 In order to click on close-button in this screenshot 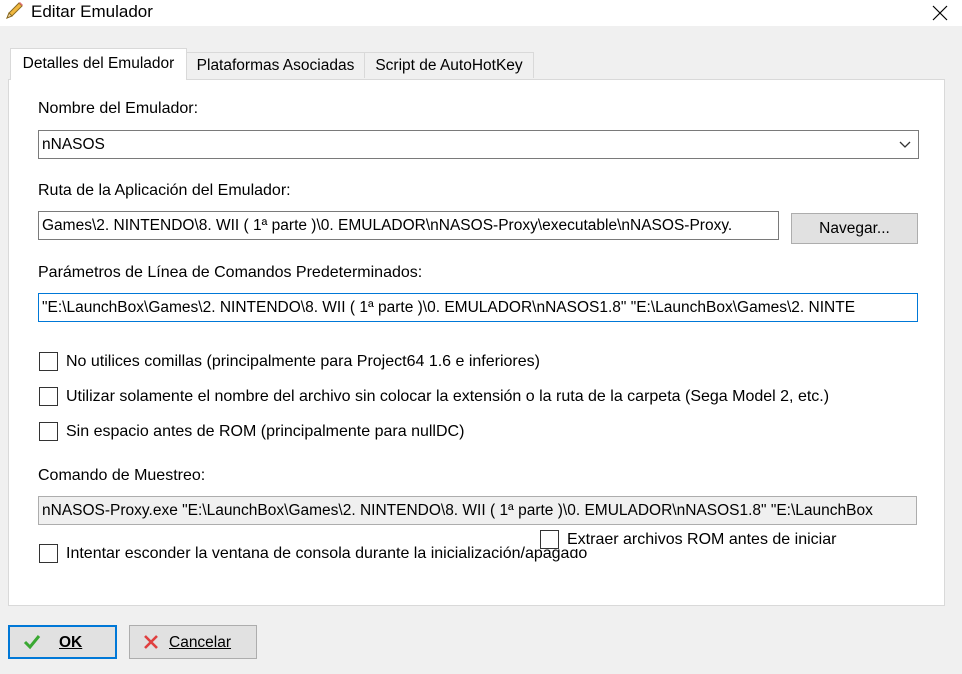, I will do `click(940, 13)`.